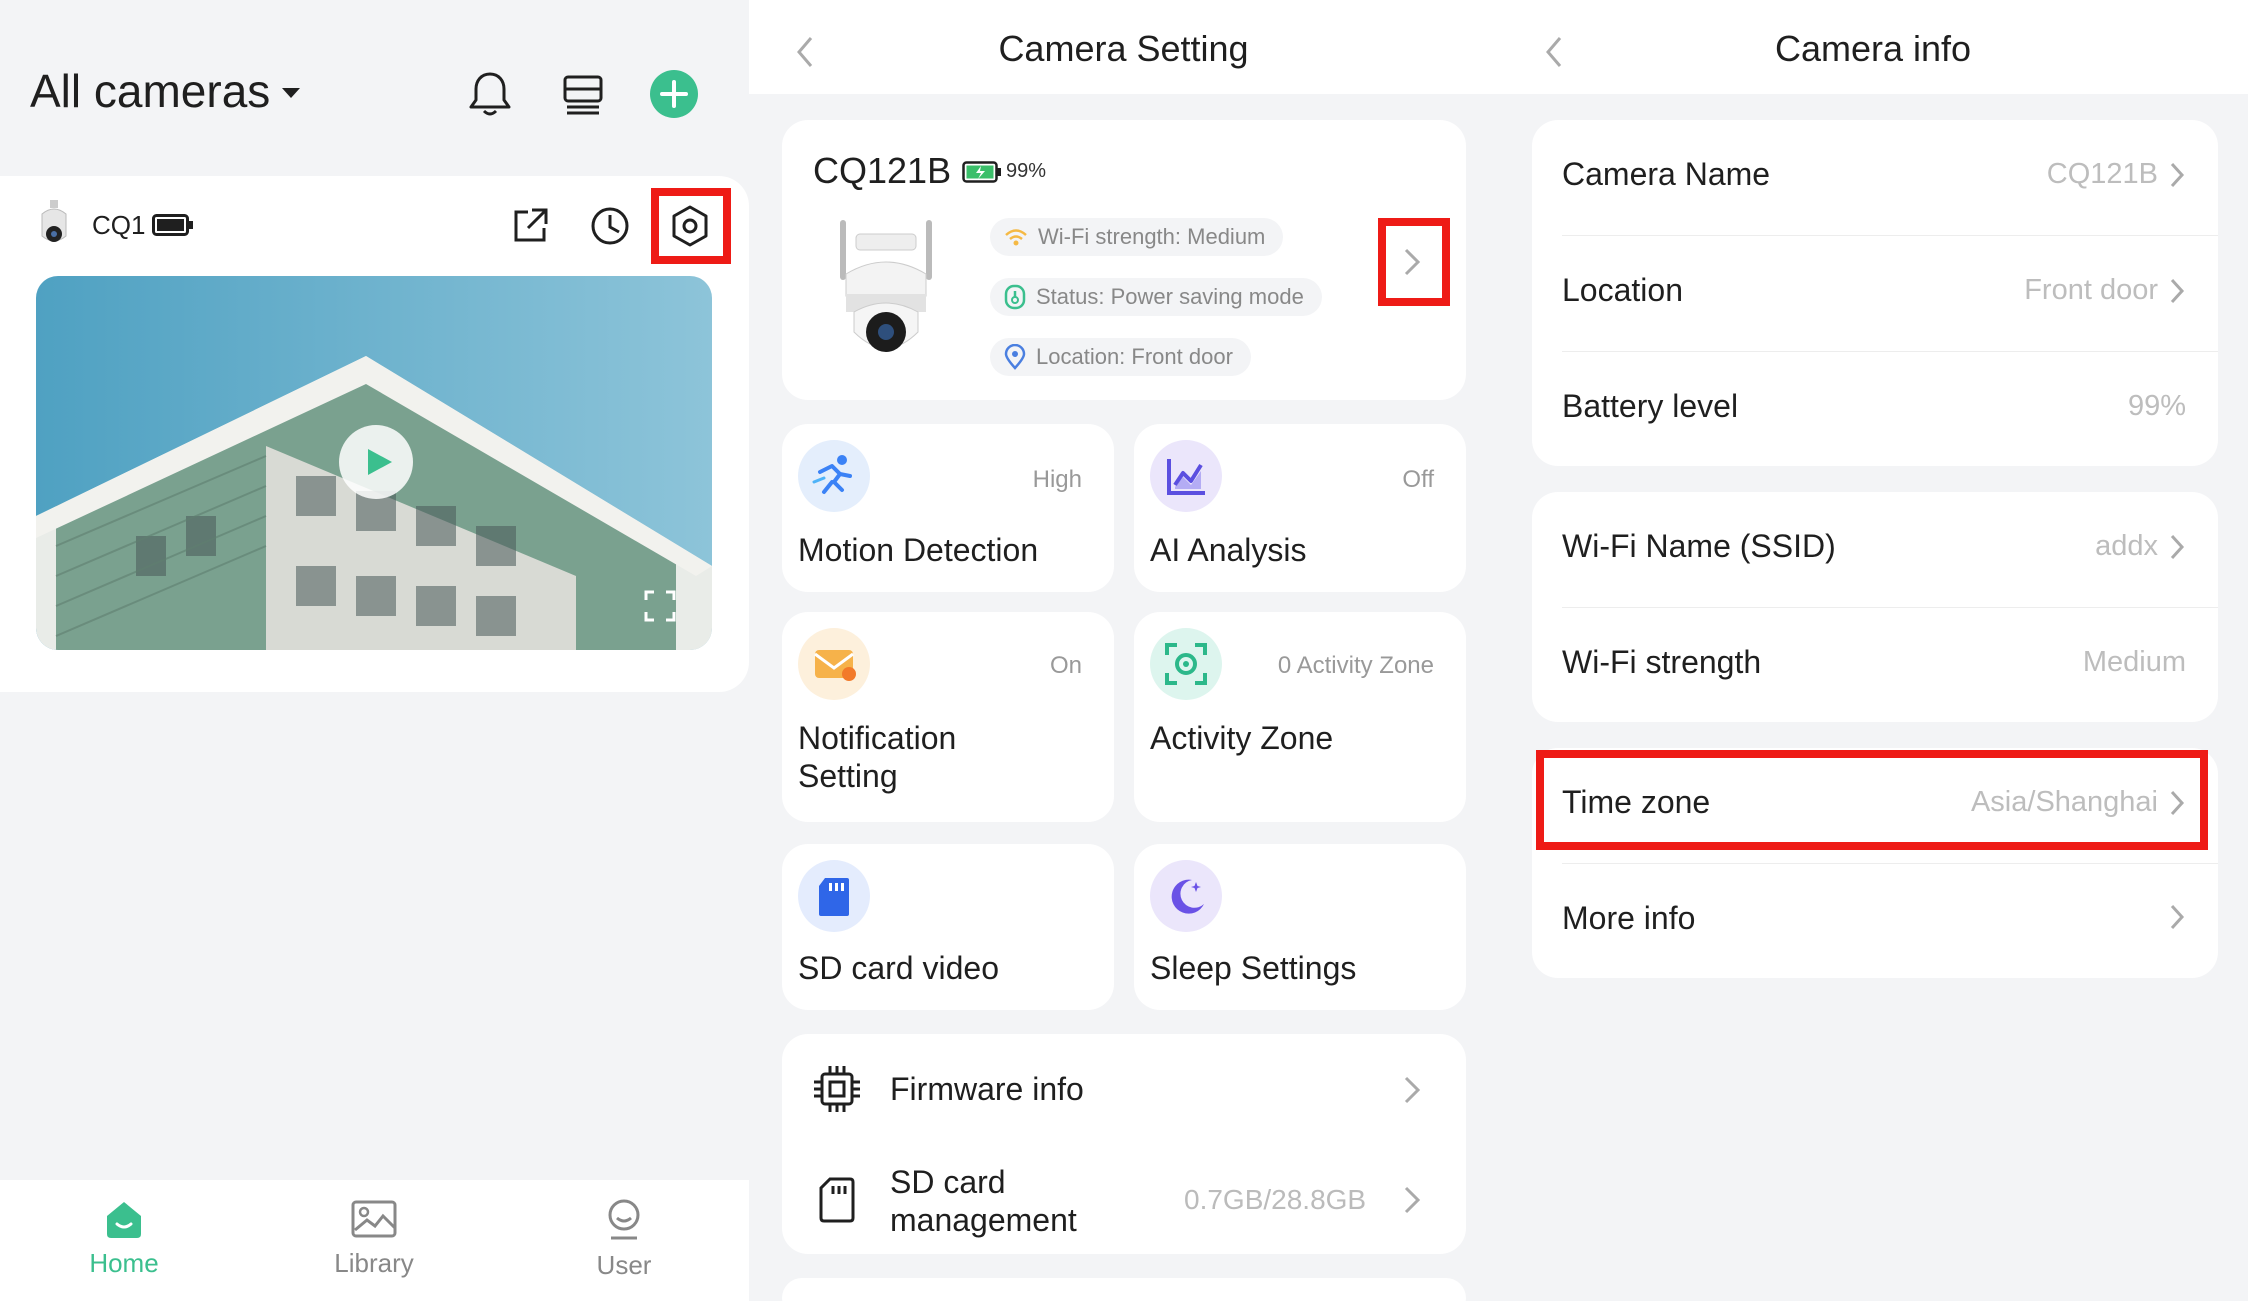 This screenshot has height=1301, width=2248. Describe the element at coordinates (1186, 664) in the screenshot. I see `activity-zone-icon` at that location.